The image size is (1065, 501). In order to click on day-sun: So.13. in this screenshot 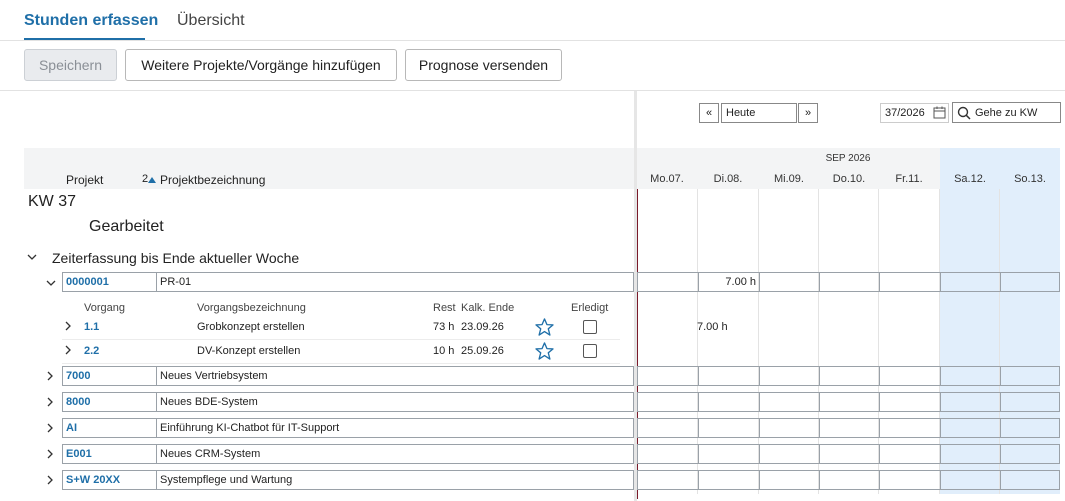, I will do `click(1030, 179)`.